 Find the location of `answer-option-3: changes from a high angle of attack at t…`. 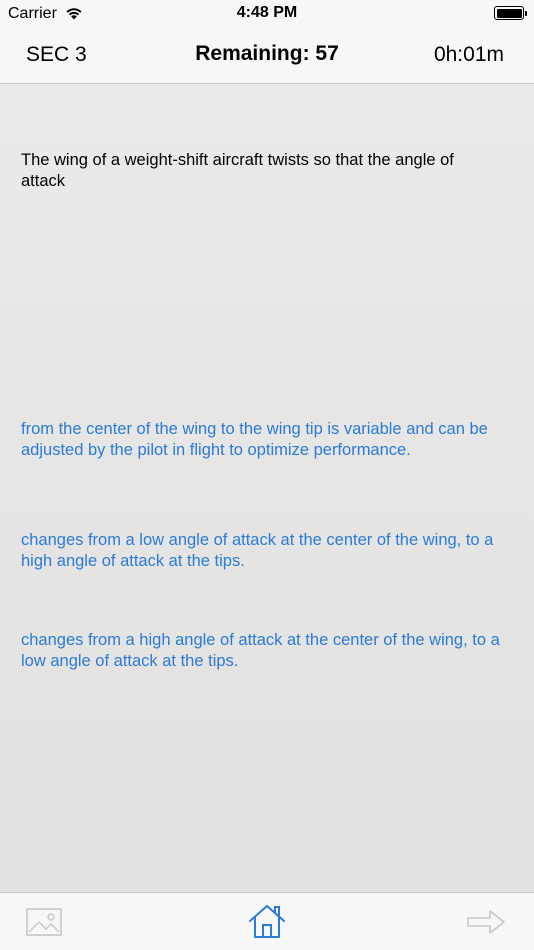

answer-option-3: changes from a high angle of attack at t… is located at coordinates (268, 651).